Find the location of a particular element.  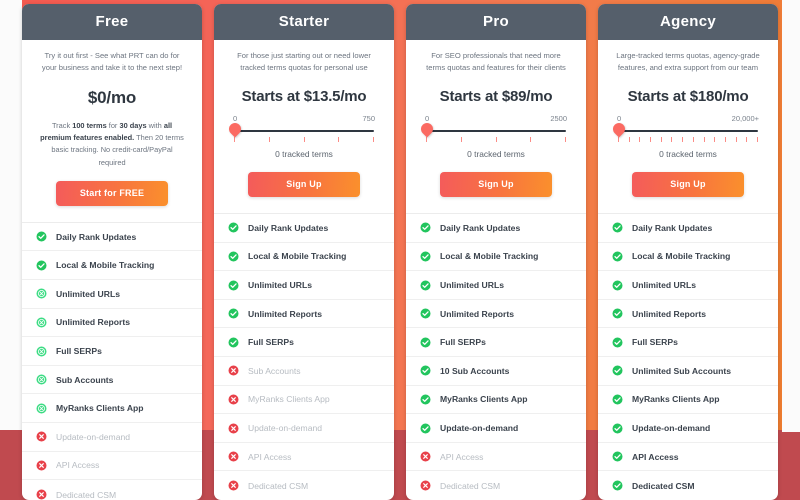

tracked-terms-slider: 0 2500 0 tracked terms is located at coordinates (493, 137).